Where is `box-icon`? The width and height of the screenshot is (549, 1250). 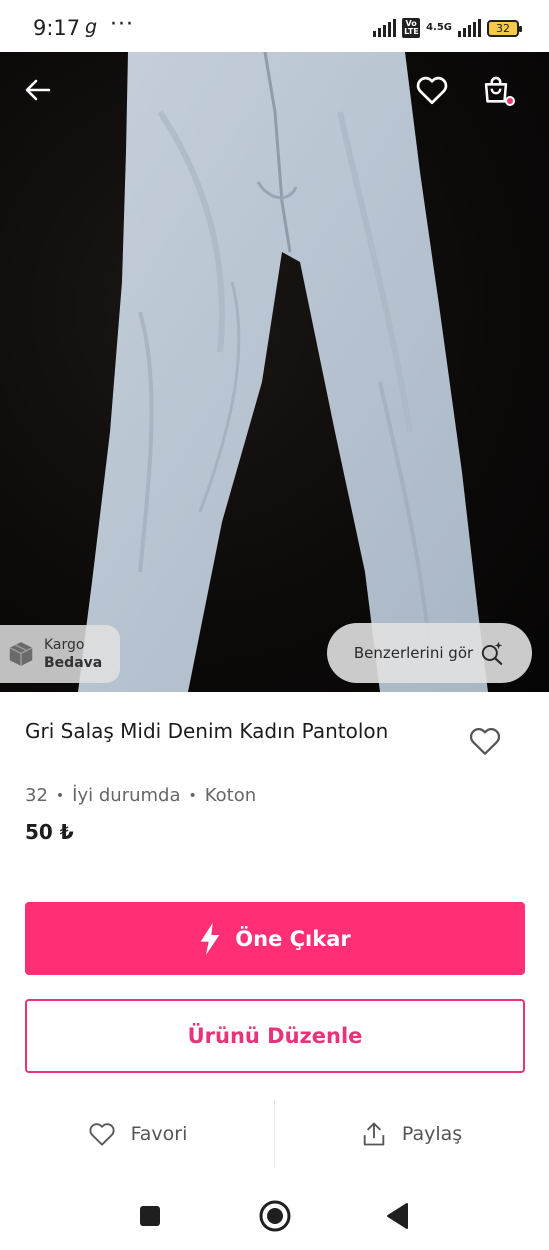 box-icon is located at coordinates (21, 654).